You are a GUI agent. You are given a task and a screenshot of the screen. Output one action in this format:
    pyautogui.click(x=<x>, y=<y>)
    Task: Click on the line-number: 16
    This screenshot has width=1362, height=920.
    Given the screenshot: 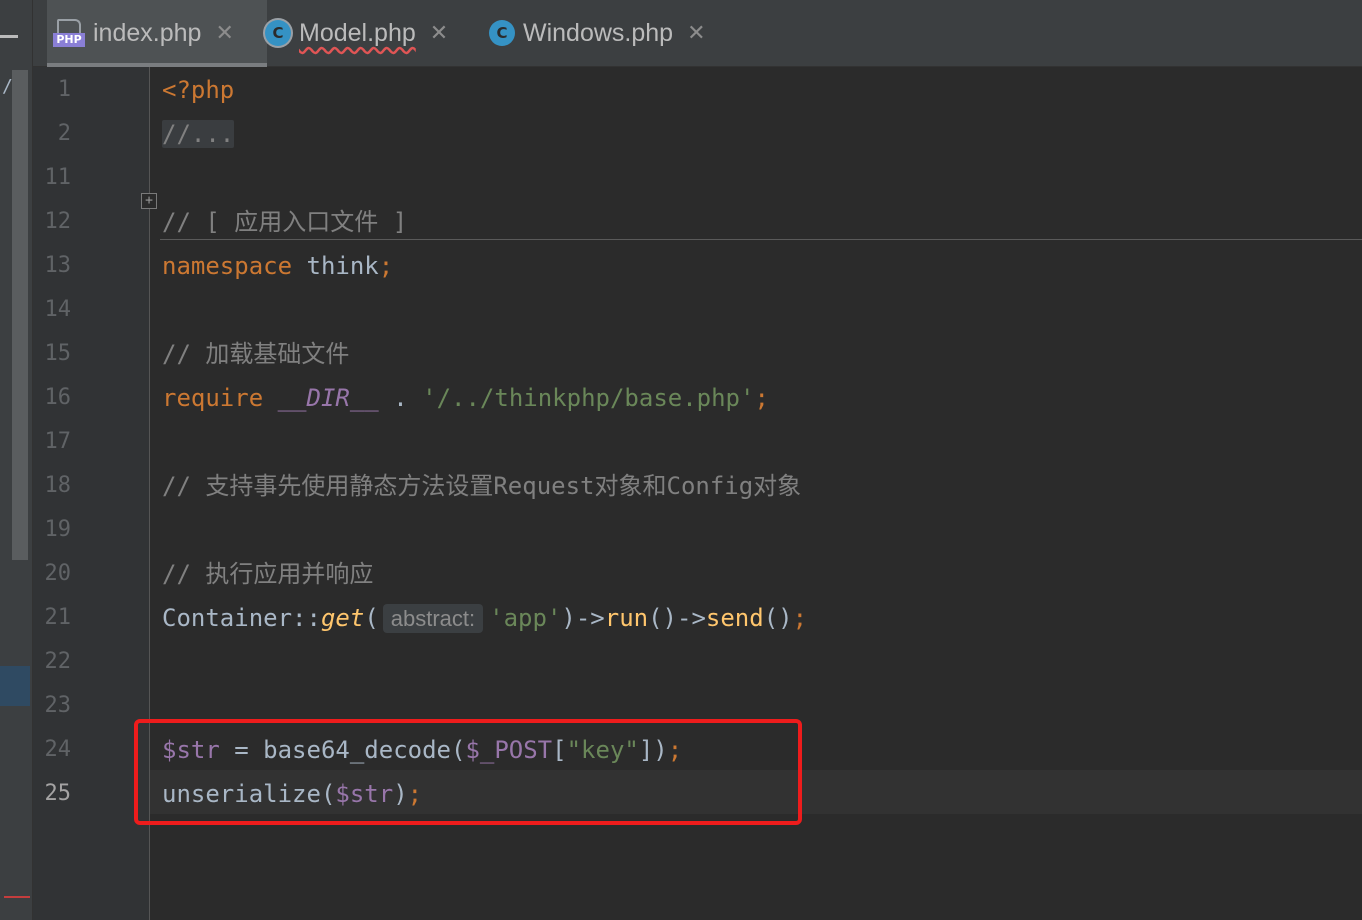 What is the action you would take?
    pyautogui.click(x=58, y=397)
    